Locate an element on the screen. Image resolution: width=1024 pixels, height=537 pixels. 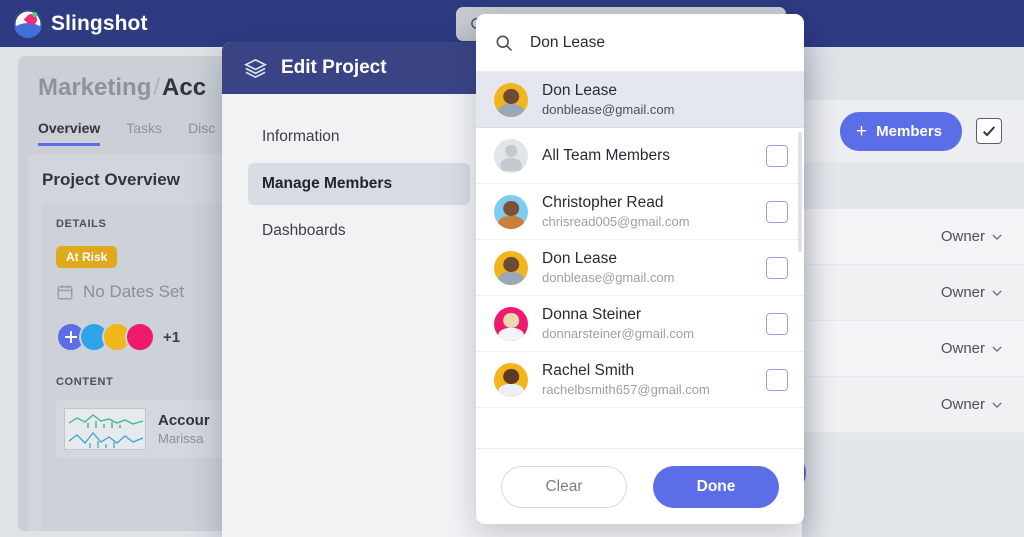
list-item-text: Donna Steiner donnarsteiner@gmail.com is located at coordinates (647, 323).